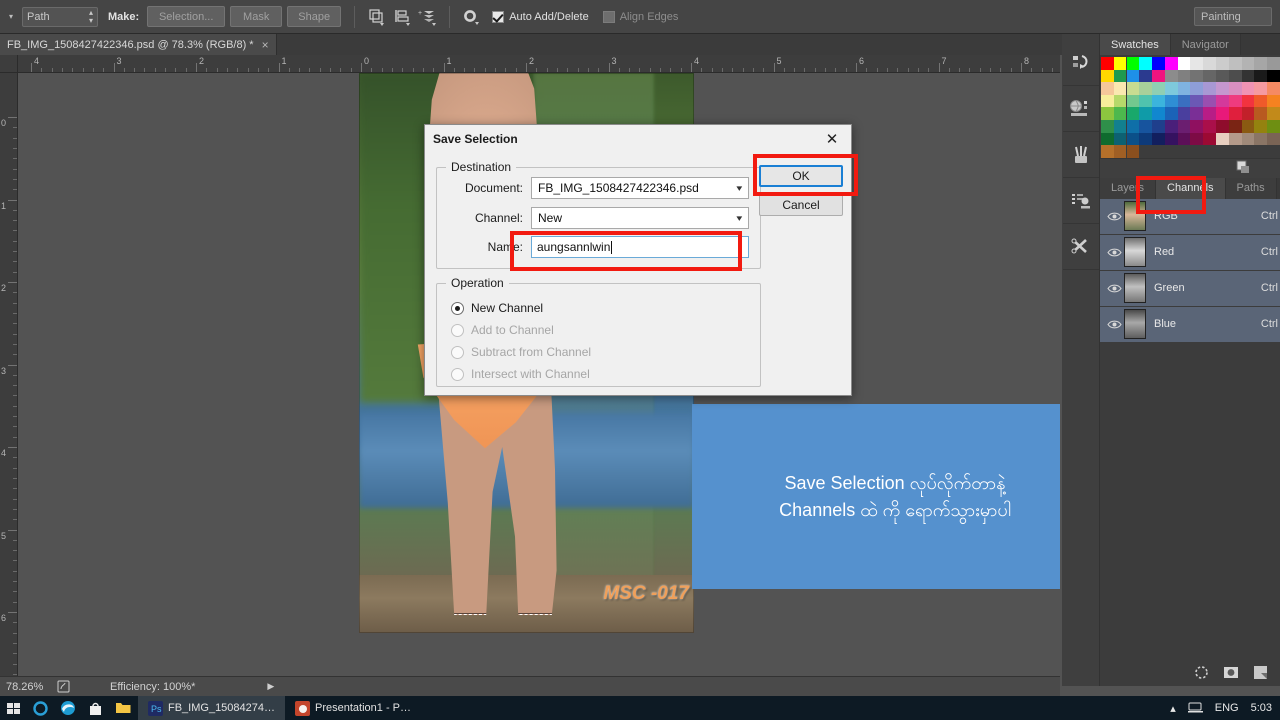 The width and height of the screenshot is (1280, 720). I want to click on file-explorer-icon, so click(123, 708).